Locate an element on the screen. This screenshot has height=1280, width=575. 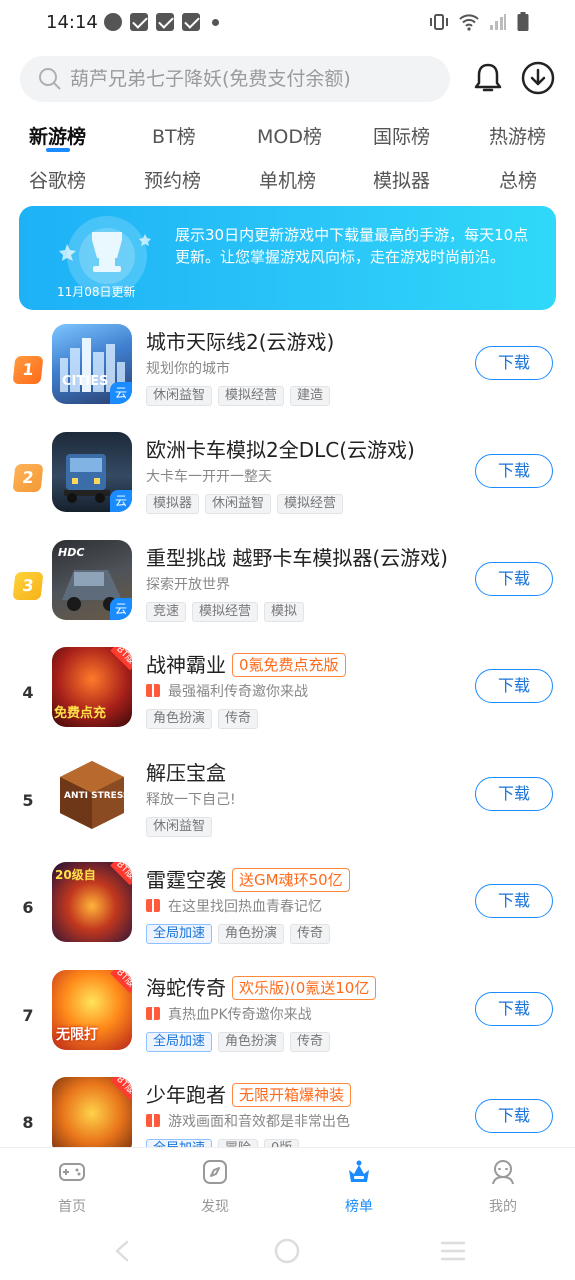
tag: 模拟经营 is located at coordinates (251, 396).